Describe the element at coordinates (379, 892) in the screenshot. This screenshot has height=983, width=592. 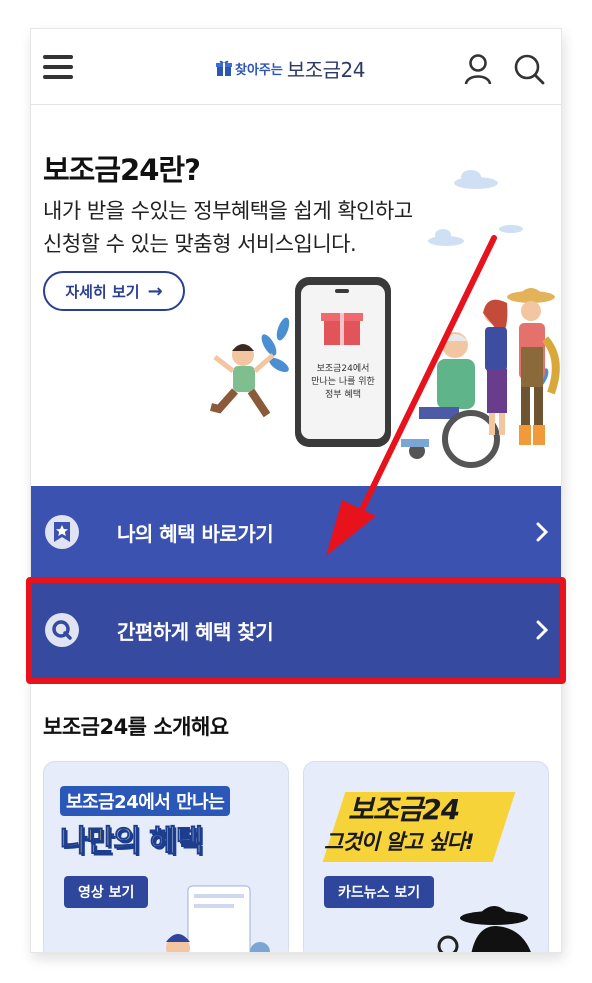
I see `card-news-button: 카드뉴스 보기` at that location.